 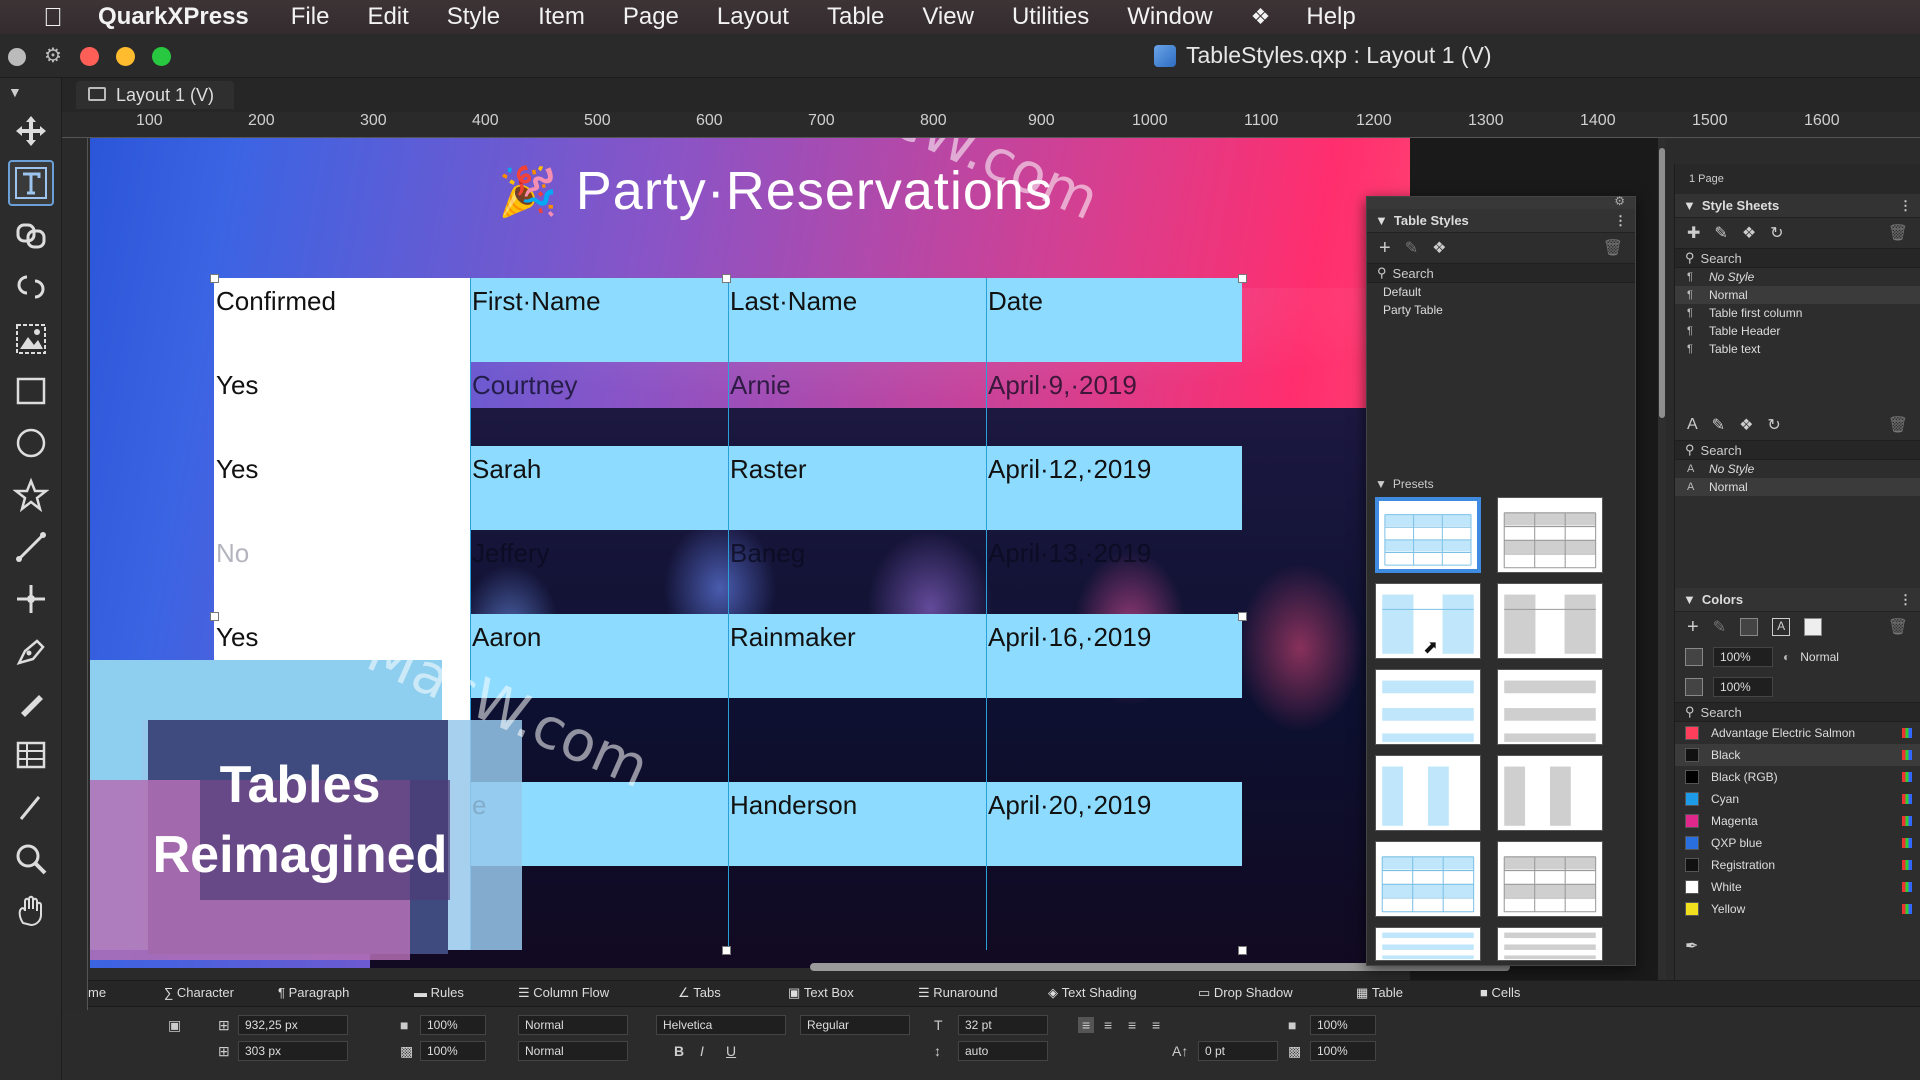 What do you see at coordinates (1330, 17) in the screenshot?
I see `menu-help: Help` at bounding box center [1330, 17].